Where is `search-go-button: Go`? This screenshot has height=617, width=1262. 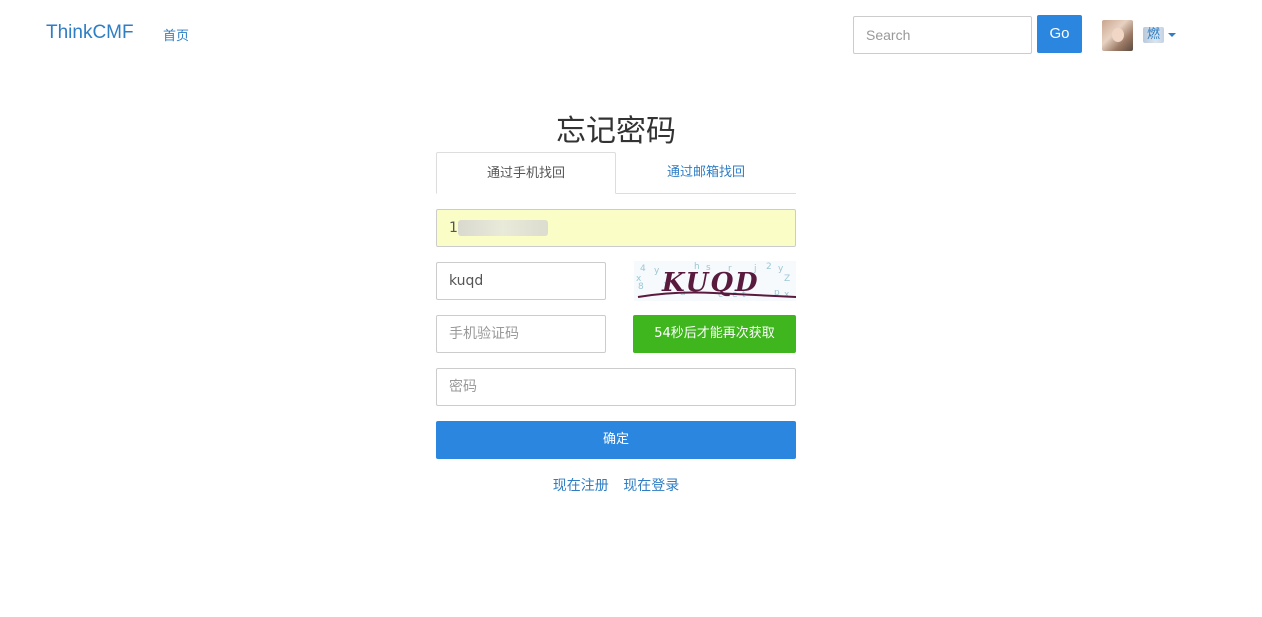 search-go-button: Go is located at coordinates (1059, 34).